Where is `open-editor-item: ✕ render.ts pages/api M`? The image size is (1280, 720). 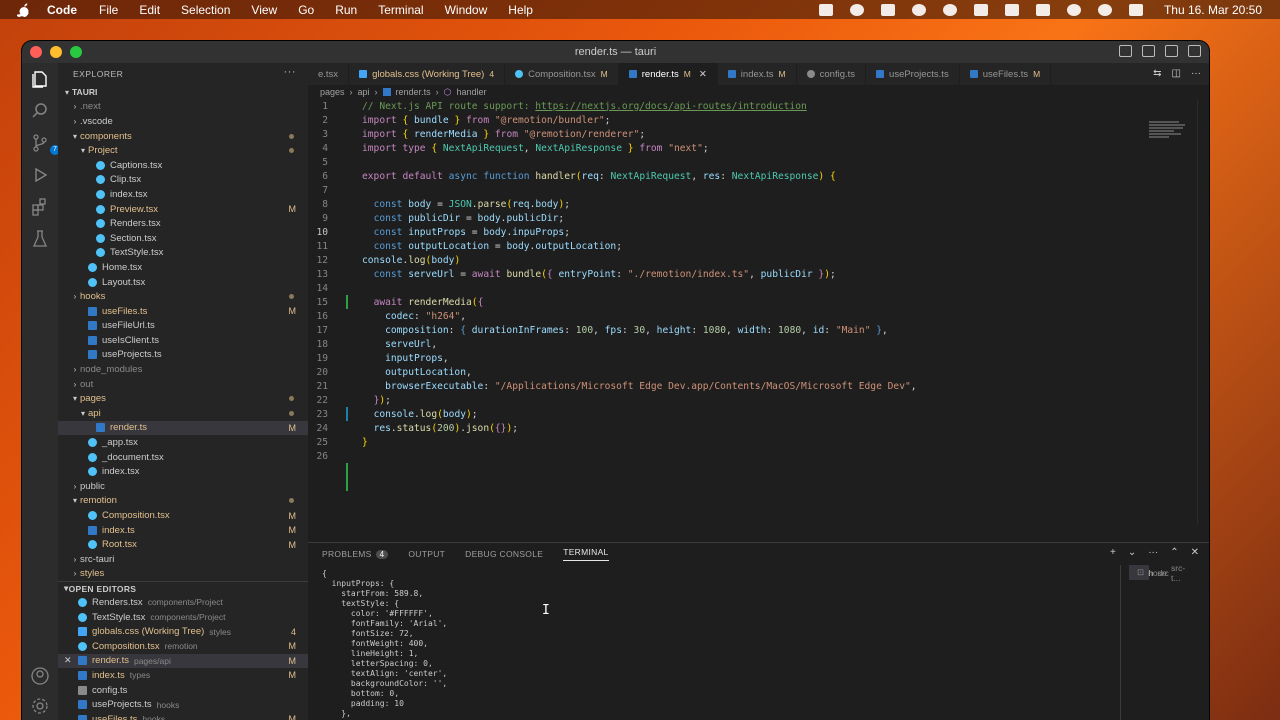 open-editor-item: ✕ render.ts pages/api M is located at coordinates (183, 661).